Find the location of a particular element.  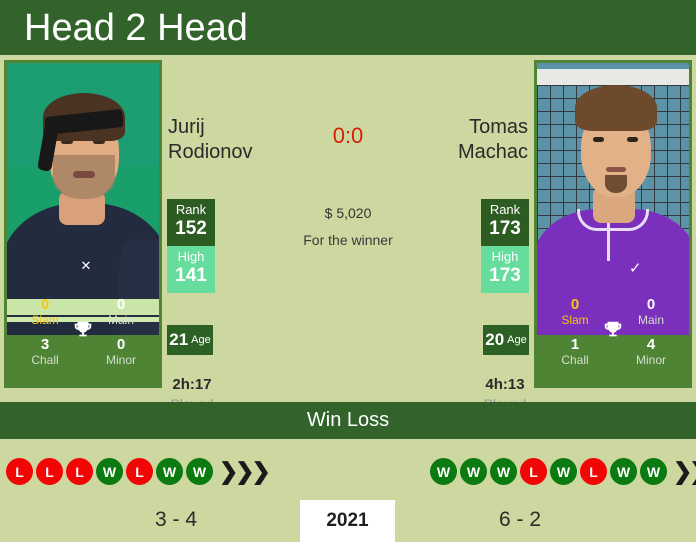

win-loss-section-header: Win Loss is located at coordinates (348, 420).